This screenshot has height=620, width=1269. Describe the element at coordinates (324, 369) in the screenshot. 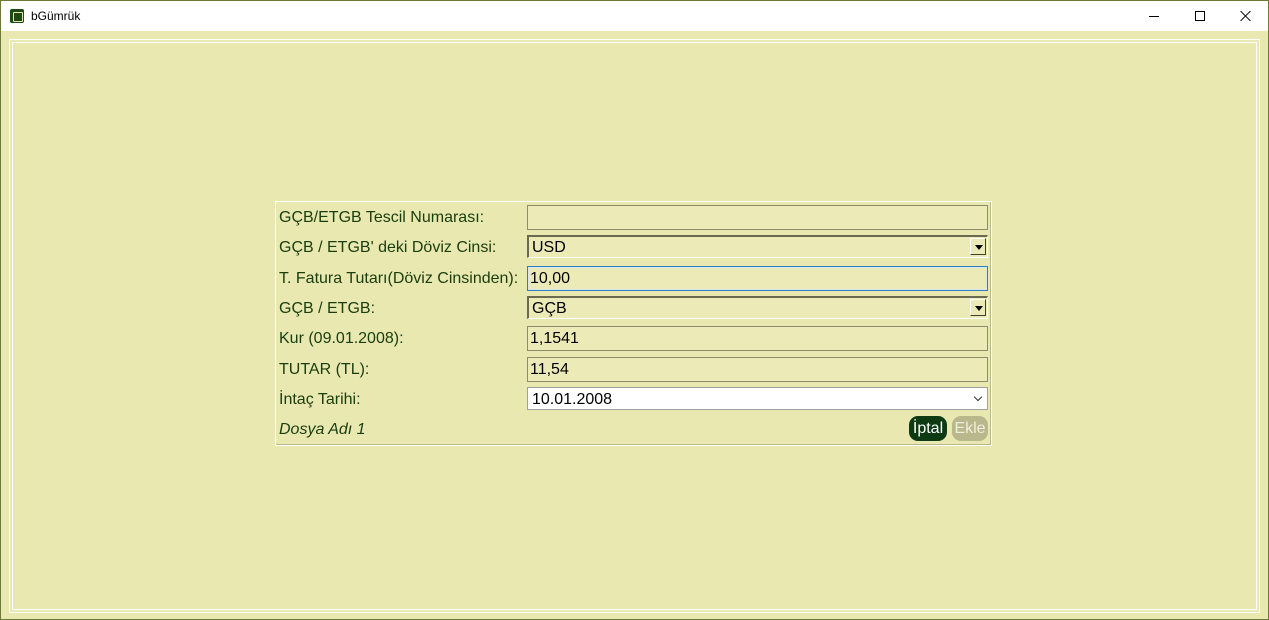

I see `amount-tl-label: TUTAR (TL):` at that location.